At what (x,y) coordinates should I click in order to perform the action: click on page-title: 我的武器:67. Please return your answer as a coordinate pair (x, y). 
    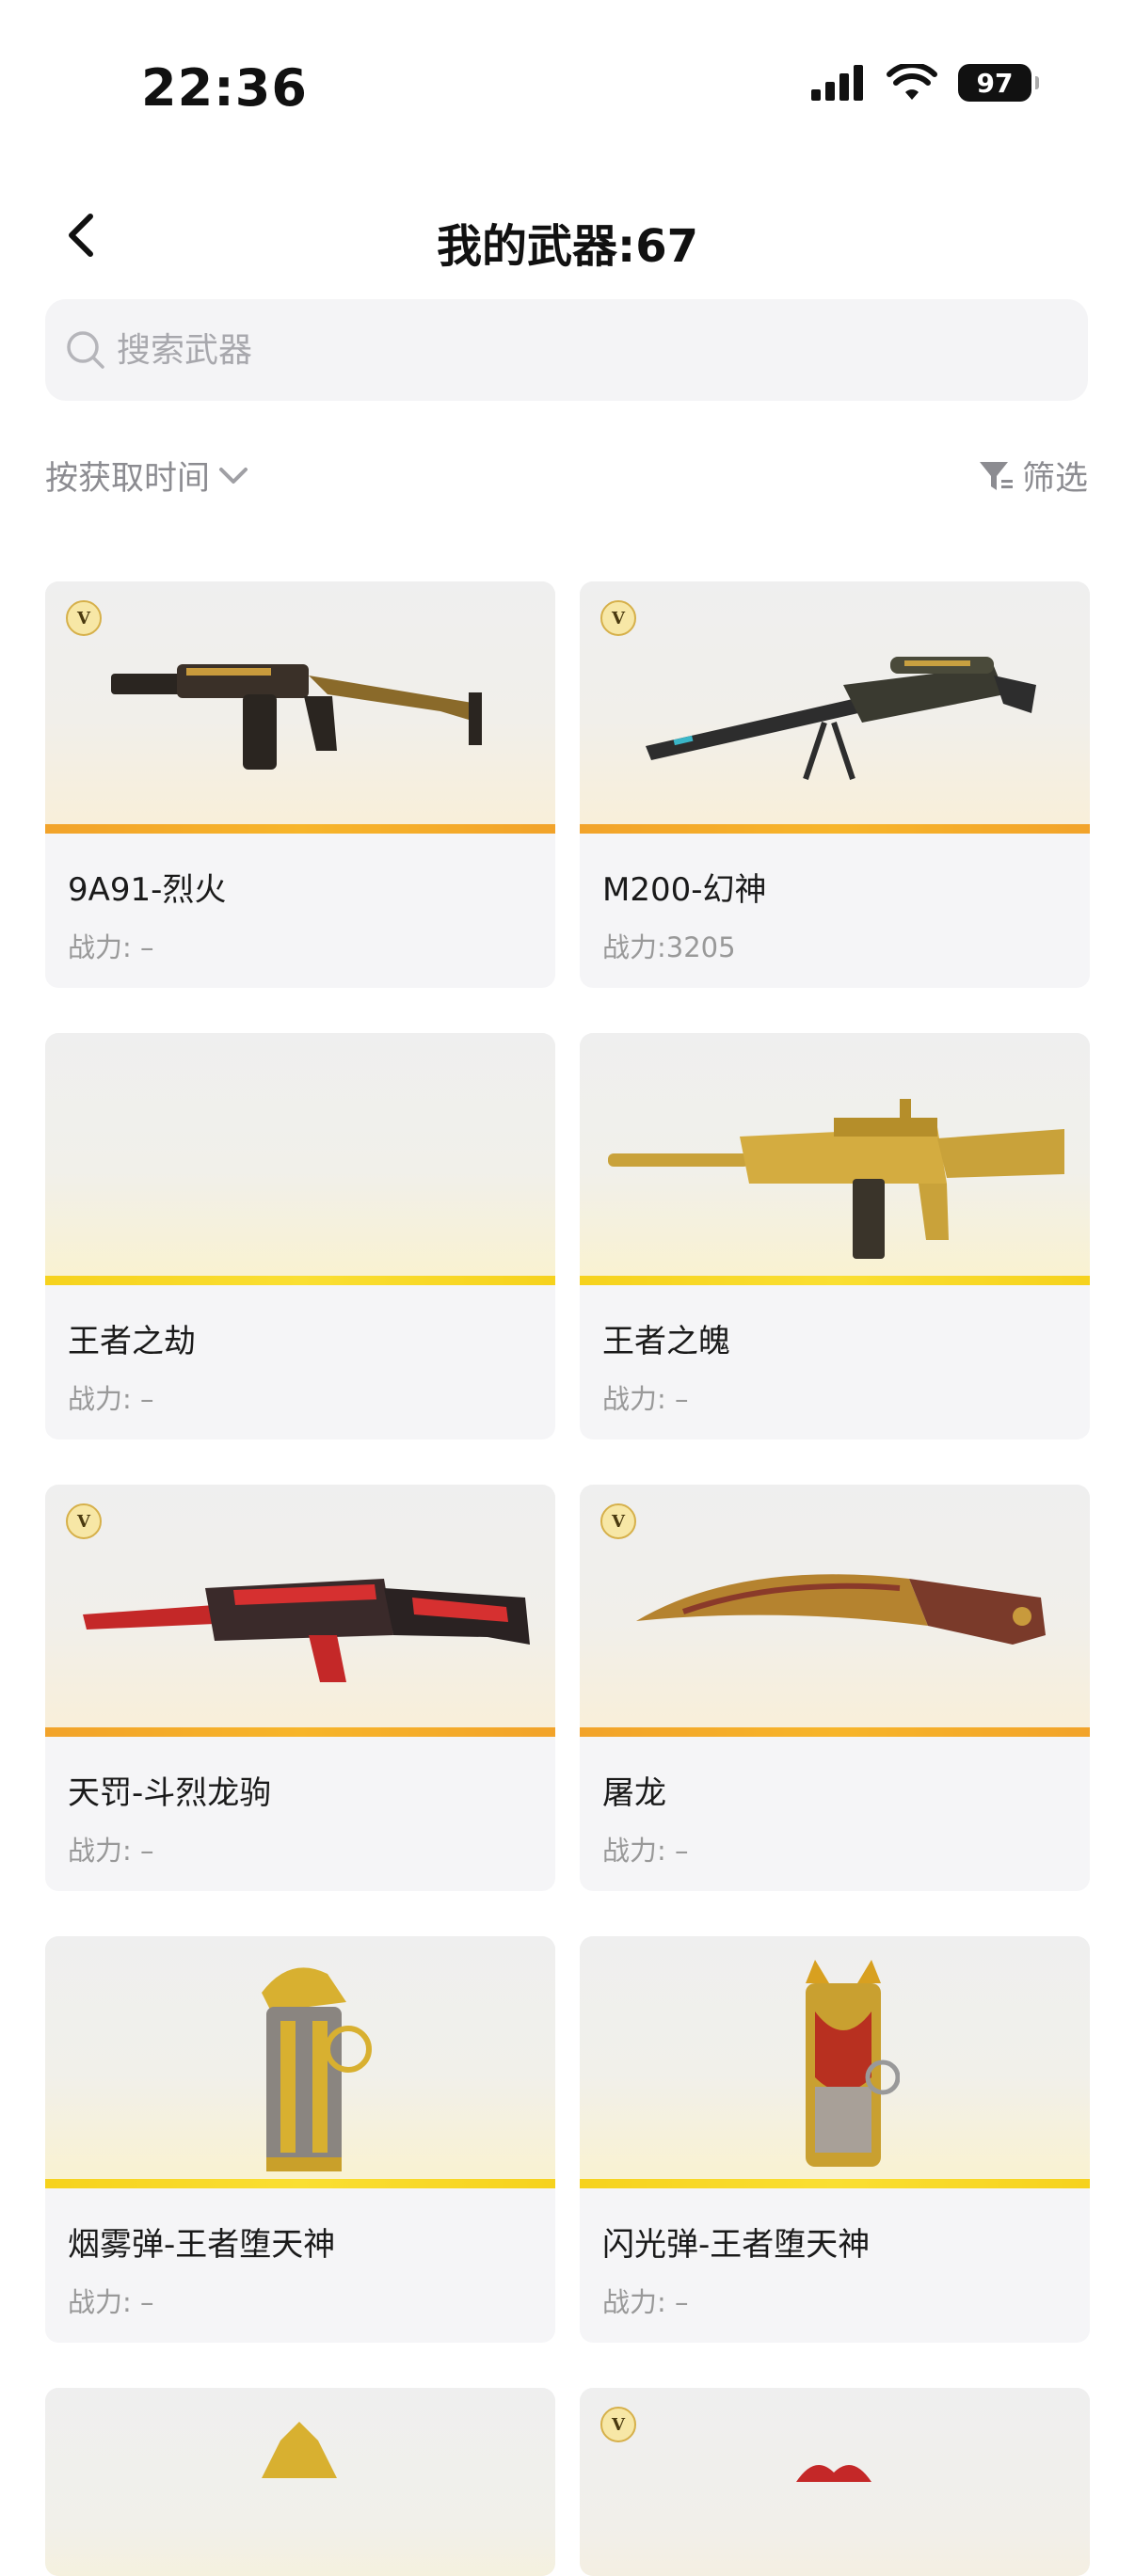
    Looking at the image, I should click on (567, 246).